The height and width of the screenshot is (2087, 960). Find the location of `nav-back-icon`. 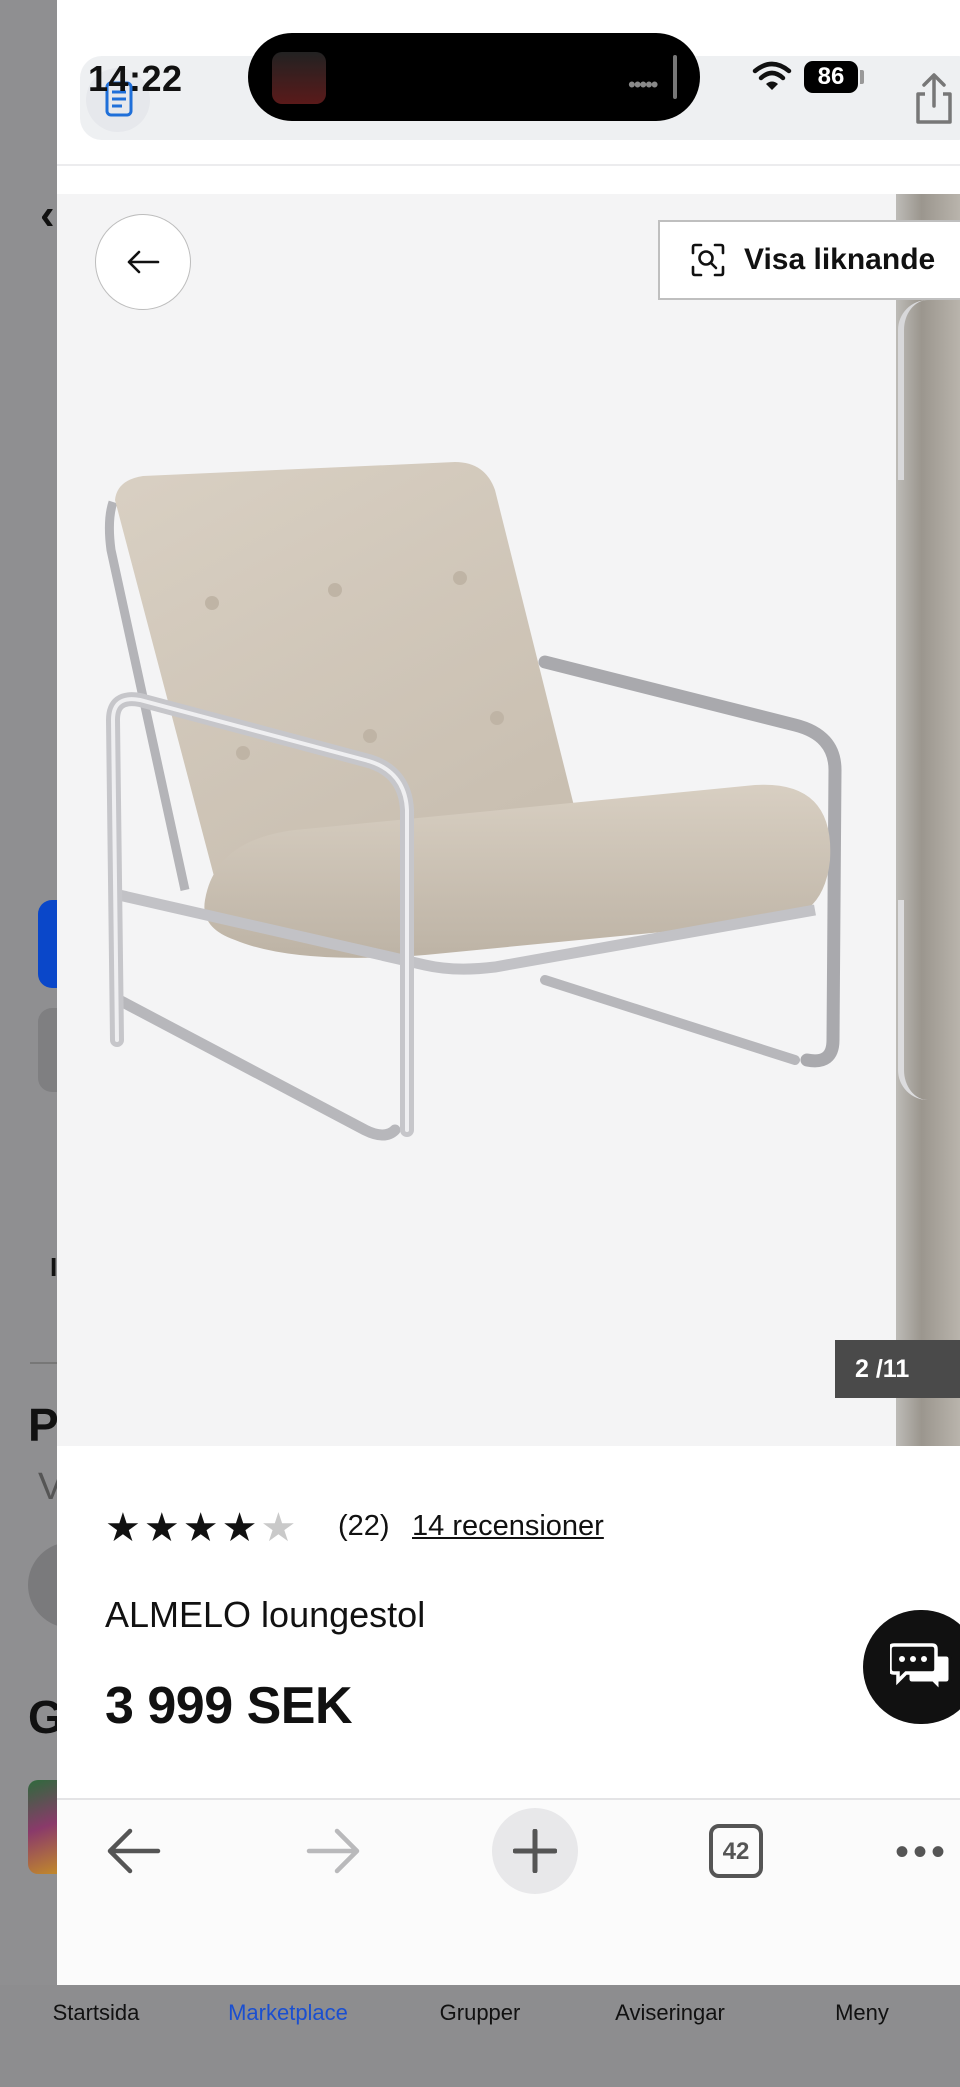

nav-back-icon is located at coordinates (133, 1851).